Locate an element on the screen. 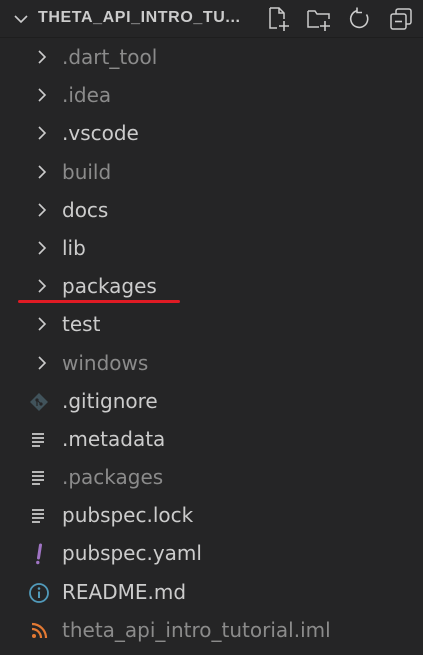 The image size is (423, 655). collapse-all-icon is located at coordinates (401, 19).